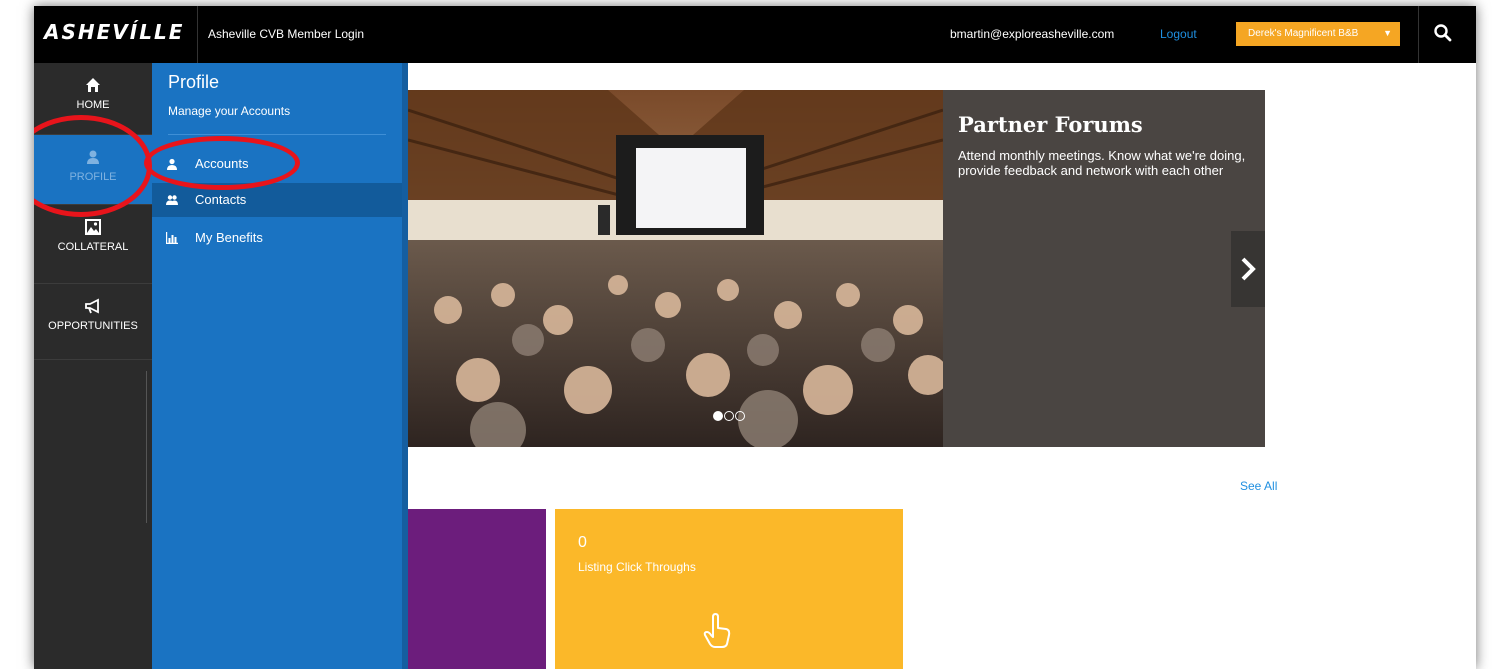 The width and height of the screenshot is (1492, 669). What do you see at coordinates (1032, 34) in the screenshot?
I see `user-email: bmartin@exploreasheville.com` at bounding box center [1032, 34].